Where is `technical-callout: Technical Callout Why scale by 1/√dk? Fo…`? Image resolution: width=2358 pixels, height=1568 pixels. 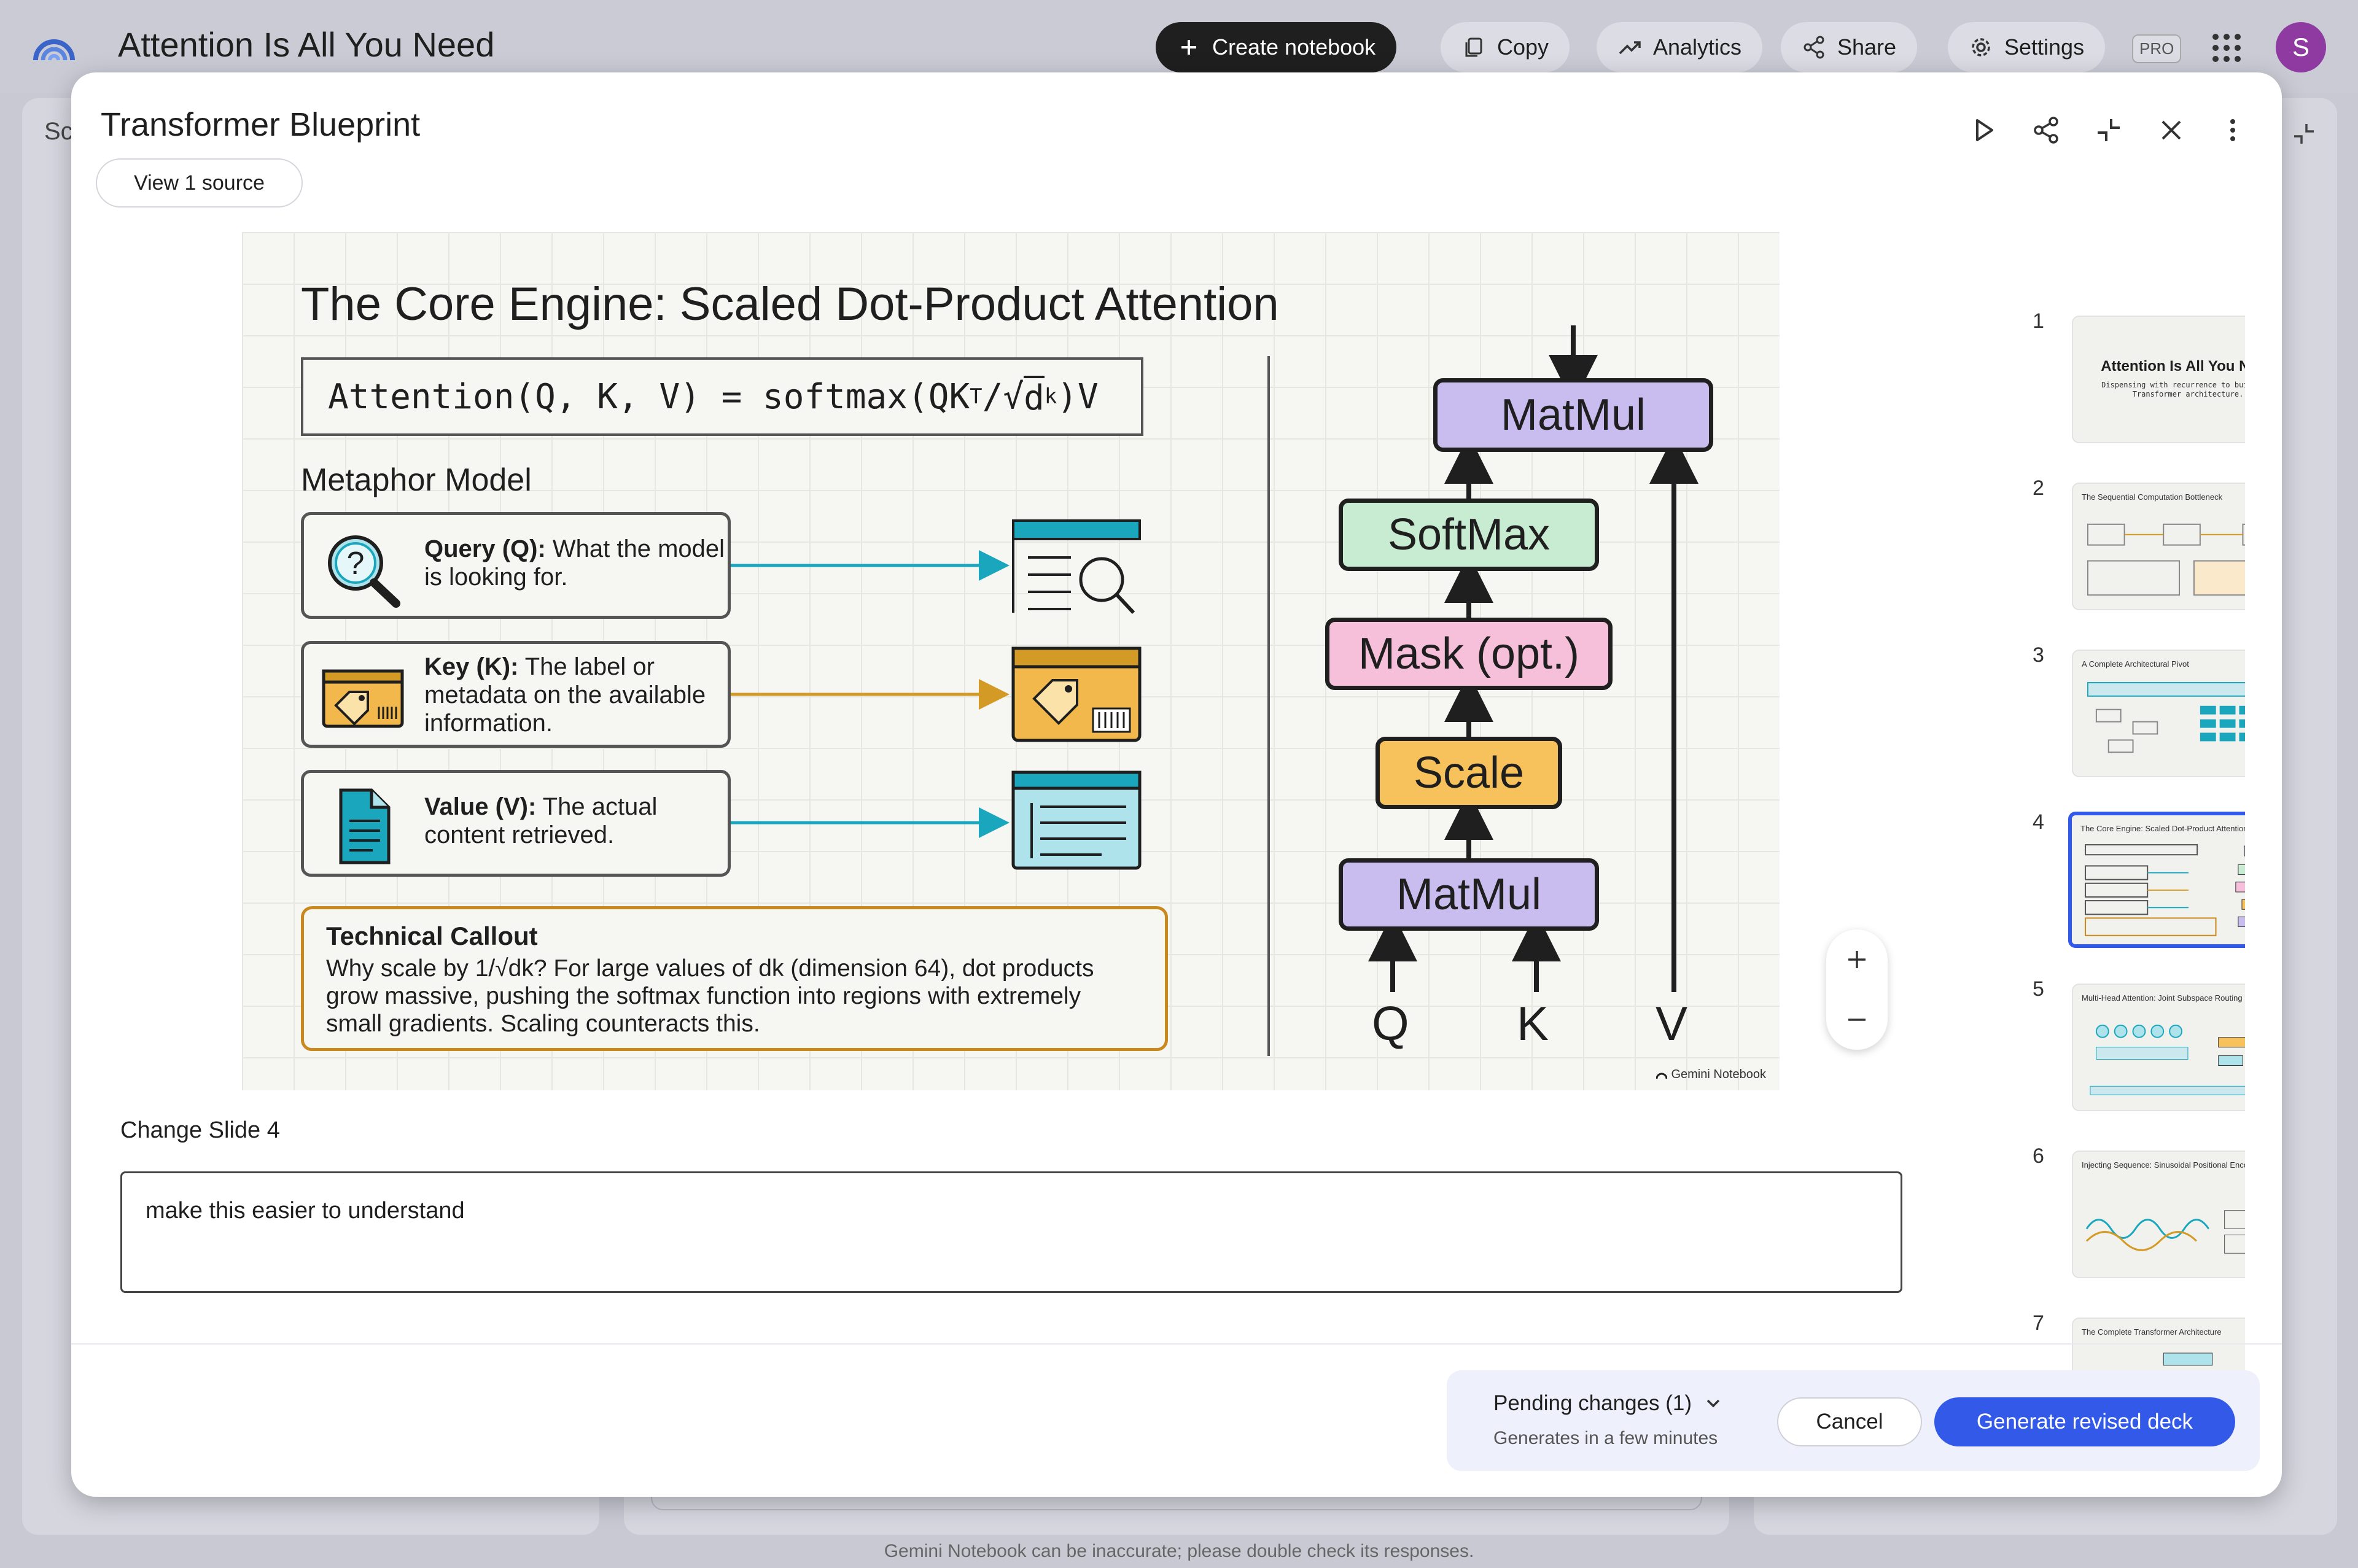 technical-callout: Technical Callout Why scale by 1/√dk? Fo… is located at coordinates (734, 979).